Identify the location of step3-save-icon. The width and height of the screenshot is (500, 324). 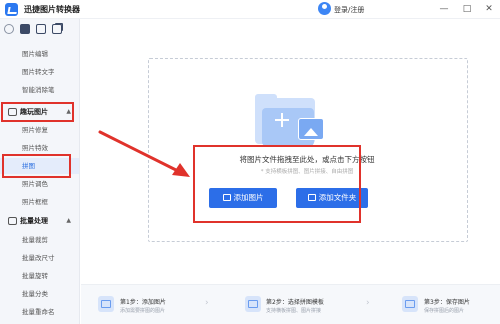
(410, 304).